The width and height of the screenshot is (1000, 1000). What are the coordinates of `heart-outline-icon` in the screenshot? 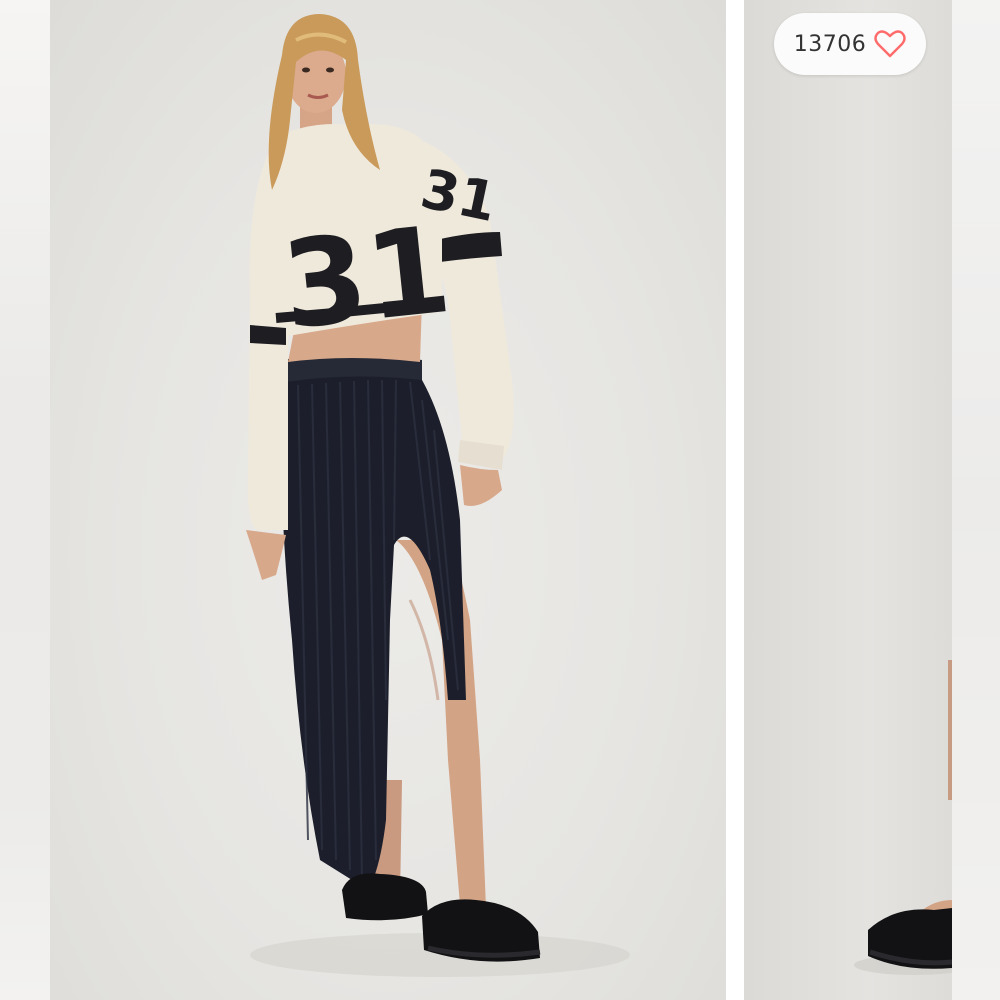 It's located at (890, 44).